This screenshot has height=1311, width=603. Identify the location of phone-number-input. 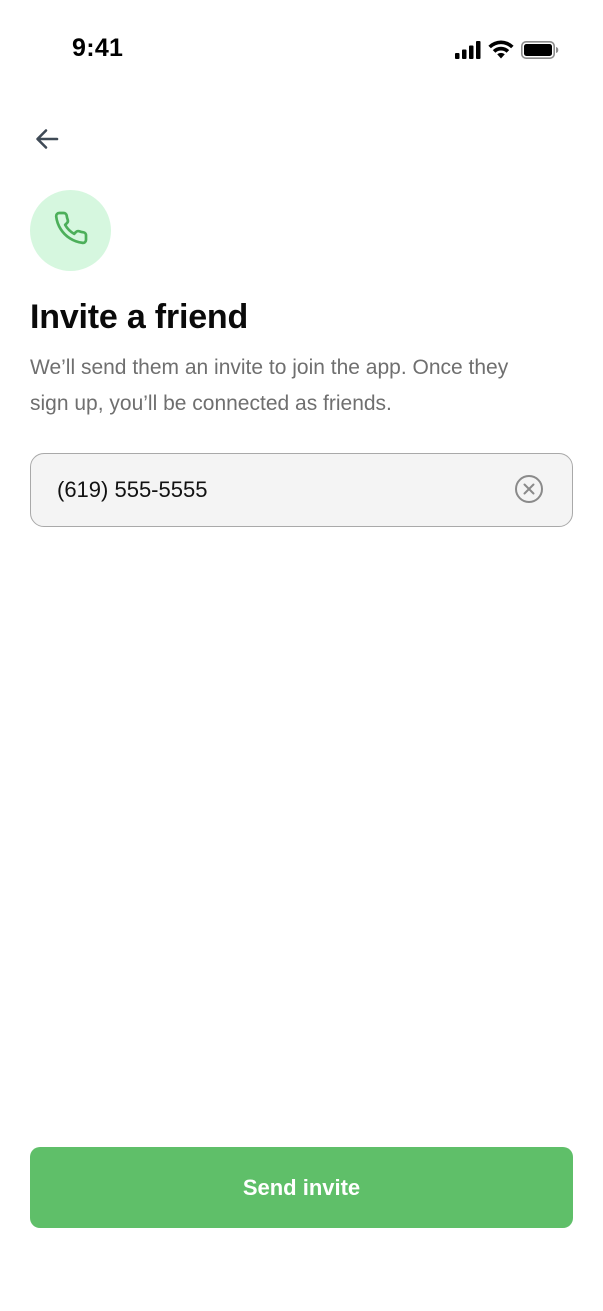
(277, 490).